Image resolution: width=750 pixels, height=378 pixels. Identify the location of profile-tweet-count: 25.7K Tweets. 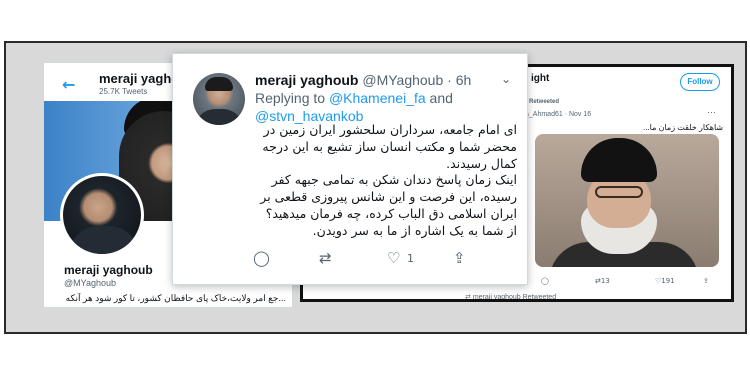
(123, 91).